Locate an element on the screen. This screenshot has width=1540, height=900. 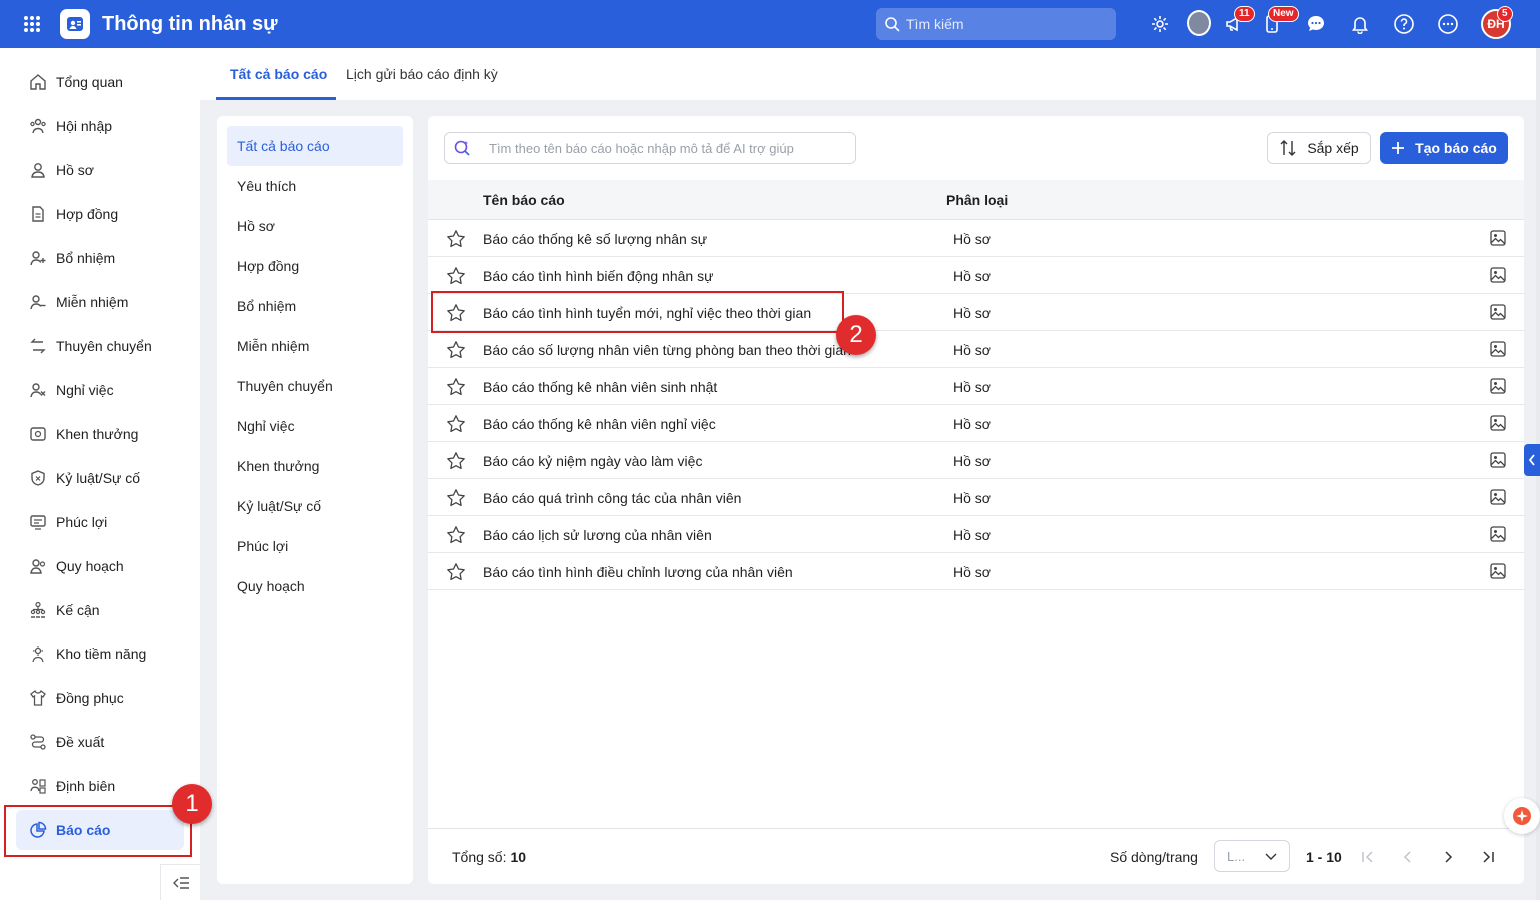
ai-assistant-button is located at coordinates (1522, 816).